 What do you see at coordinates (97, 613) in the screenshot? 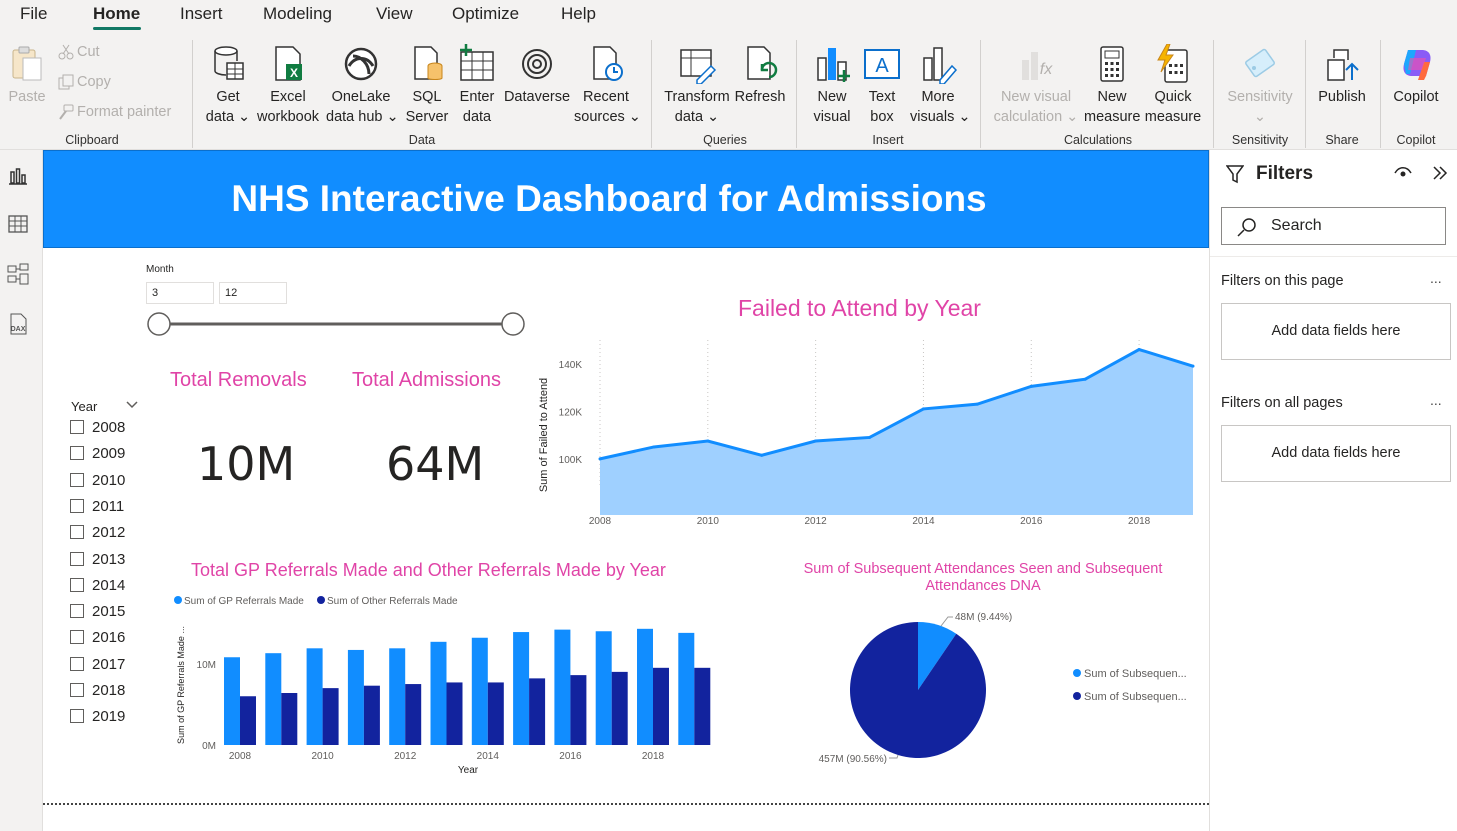
I see `year-checkbox-item: 2015` at bounding box center [97, 613].